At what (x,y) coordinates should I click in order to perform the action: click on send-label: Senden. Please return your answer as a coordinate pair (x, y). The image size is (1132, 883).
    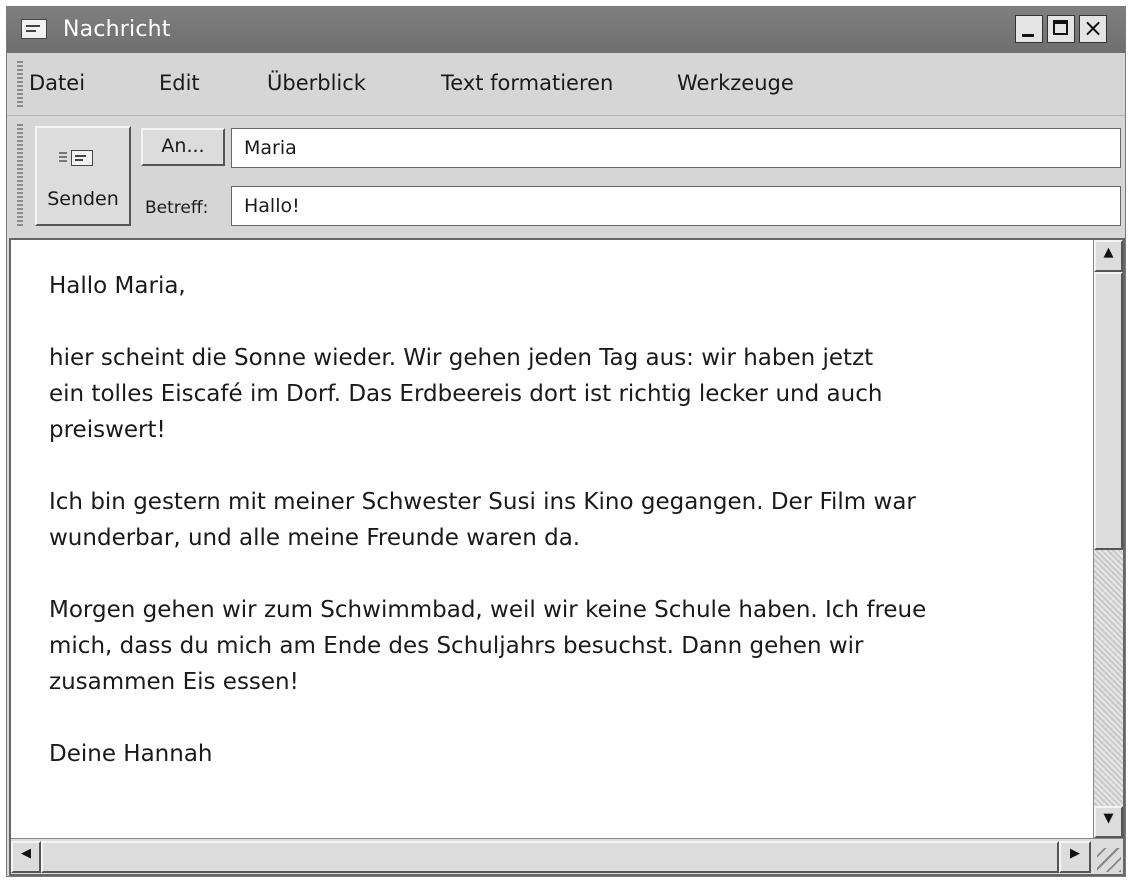
    Looking at the image, I should click on (83, 199).